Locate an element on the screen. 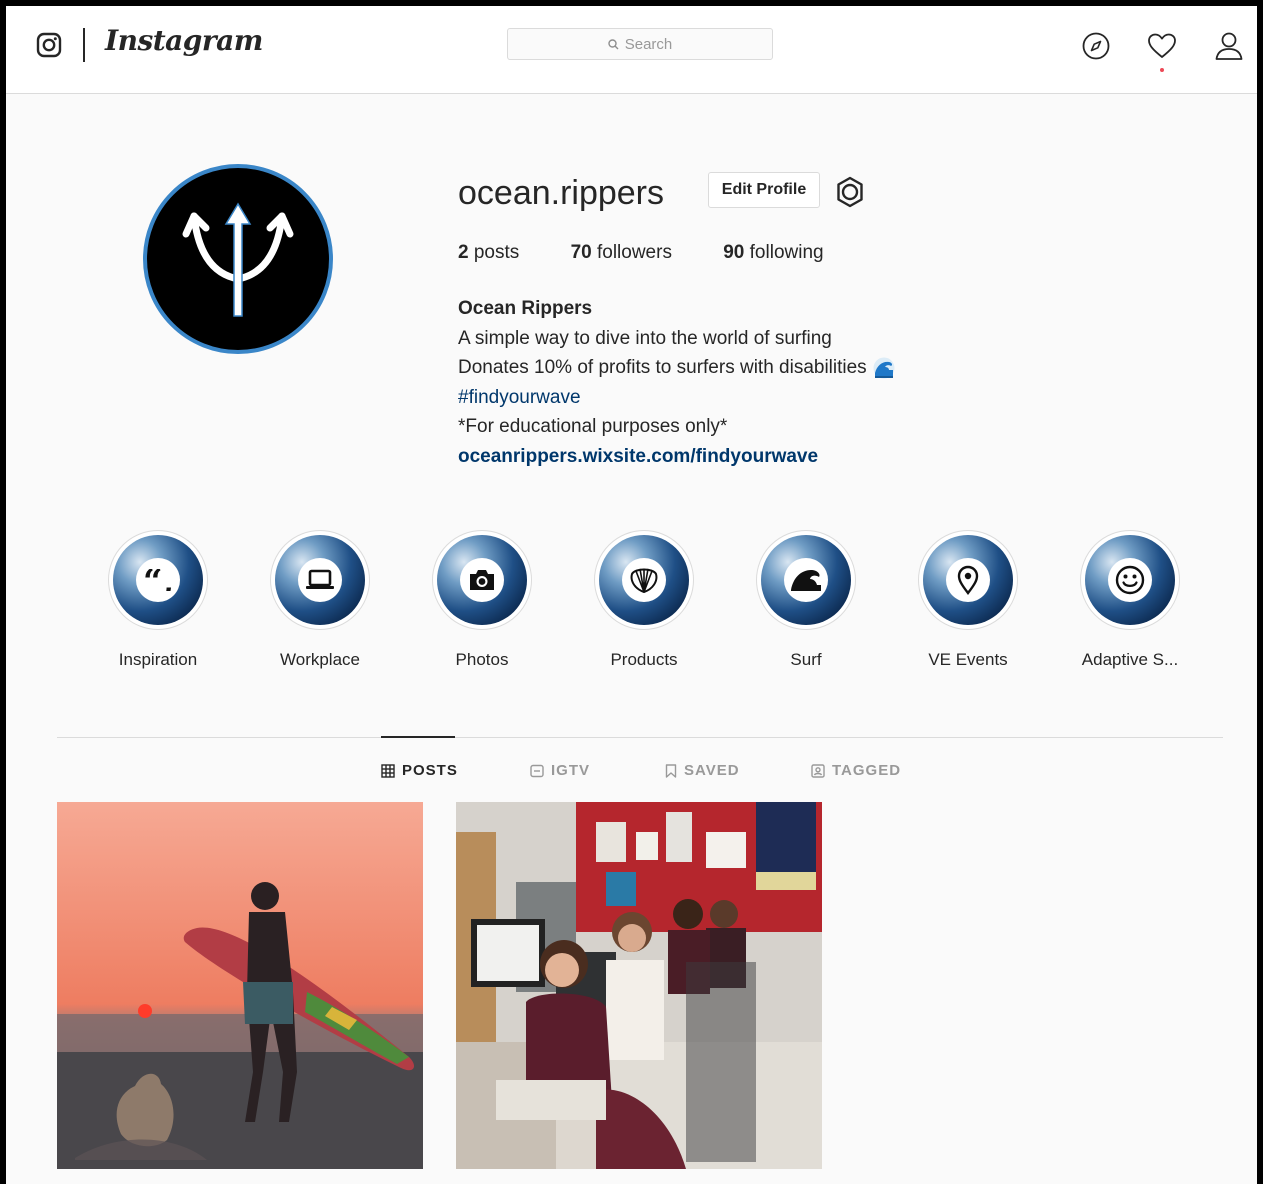  tab-label: TAGGED is located at coordinates (867, 770).